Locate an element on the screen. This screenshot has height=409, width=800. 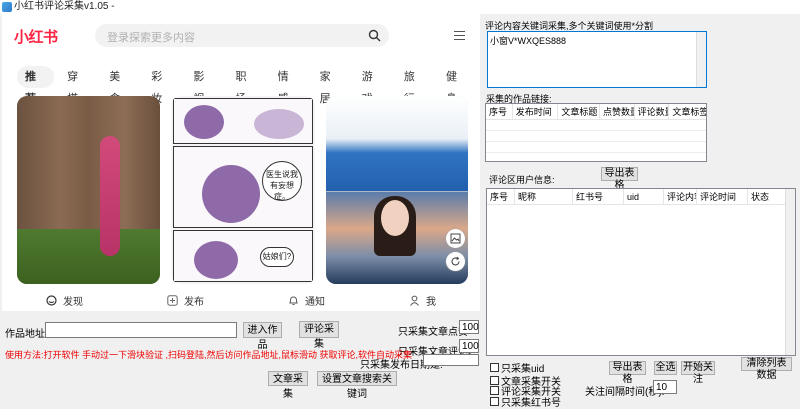
plus-icon is located at coordinates (172, 300).